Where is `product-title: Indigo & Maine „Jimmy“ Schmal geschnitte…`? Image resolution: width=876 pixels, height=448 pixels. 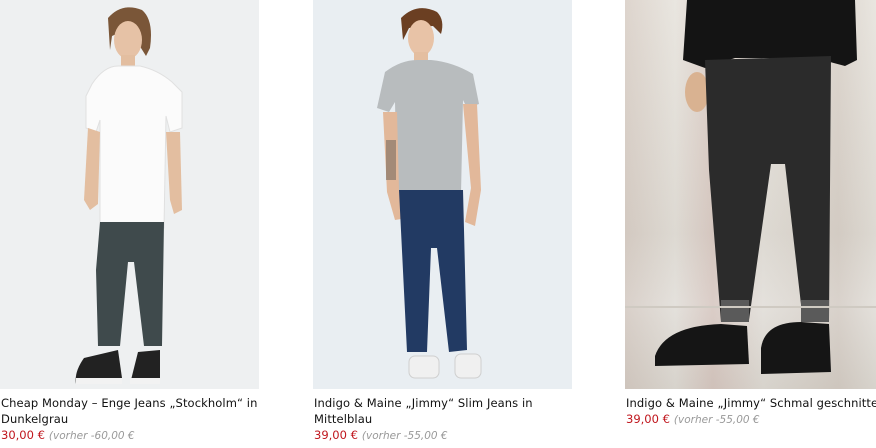
product-title: Indigo & Maine „Jimmy“ Schmal geschnitte… is located at coordinates (751, 403).